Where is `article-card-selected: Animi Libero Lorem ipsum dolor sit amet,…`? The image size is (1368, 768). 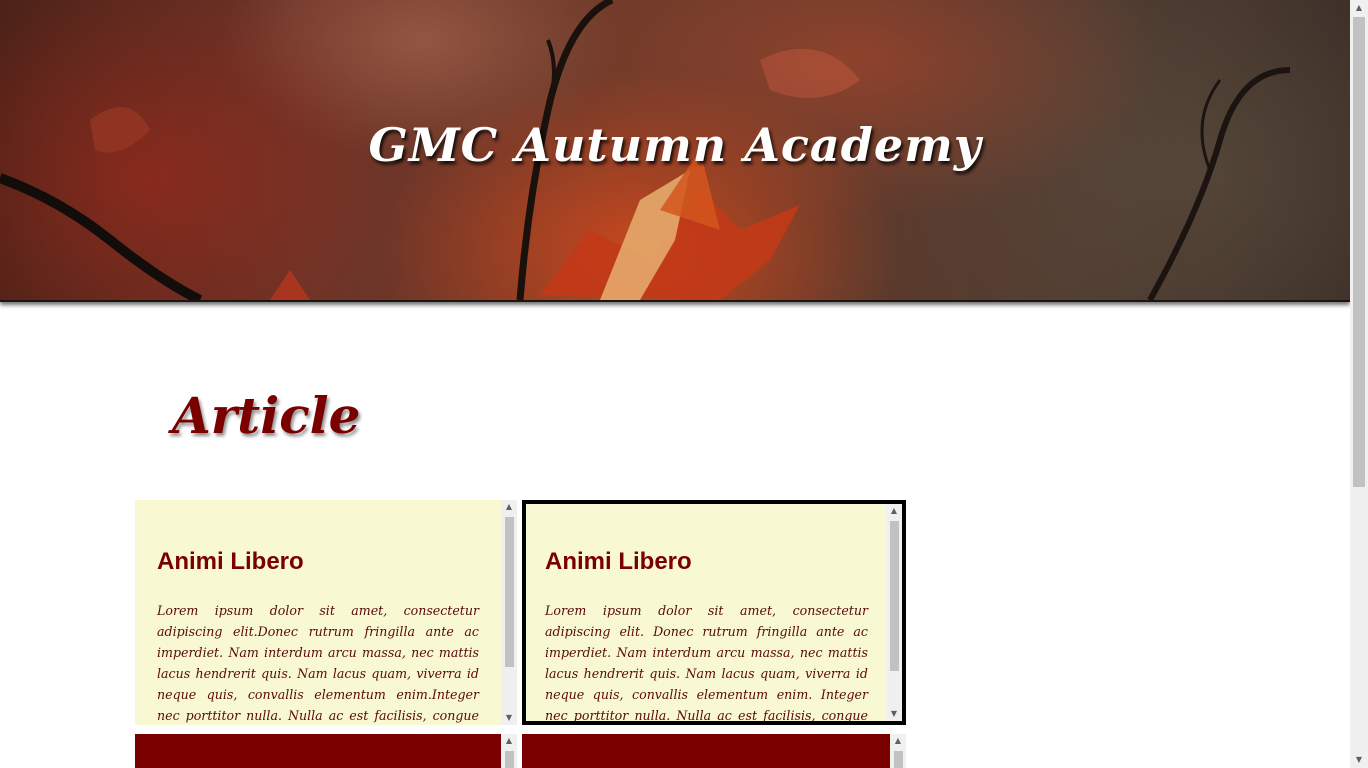
article-card-selected: Animi Libero Lorem ipsum dolor sit amet,… is located at coordinates (714, 612).